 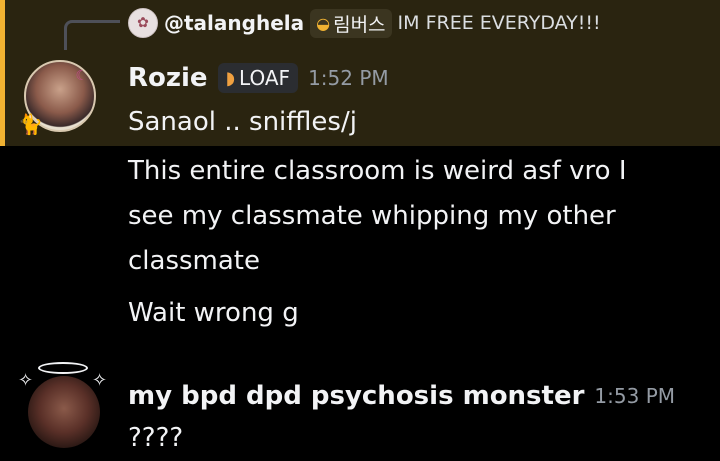 I want to click on message-text: see my classmate whipping my other, so click(x=372, y=216).